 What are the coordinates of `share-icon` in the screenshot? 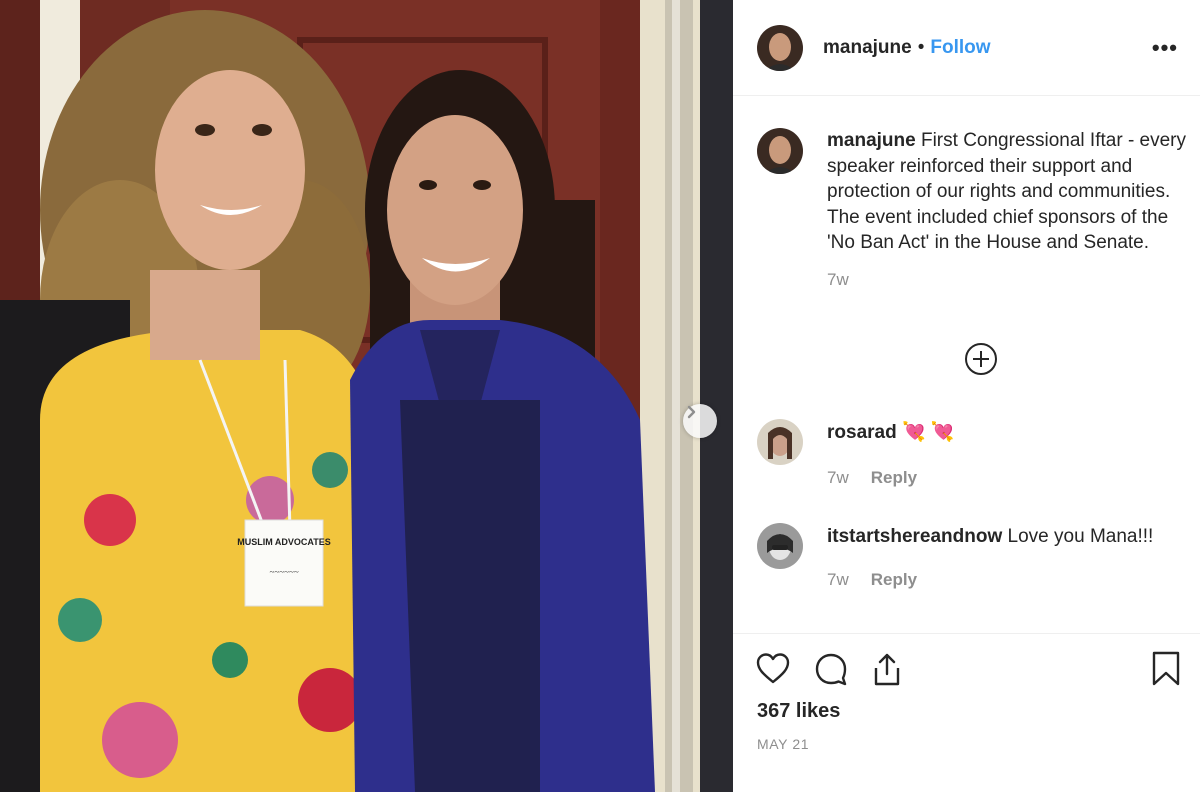 It's located at (887, 669).